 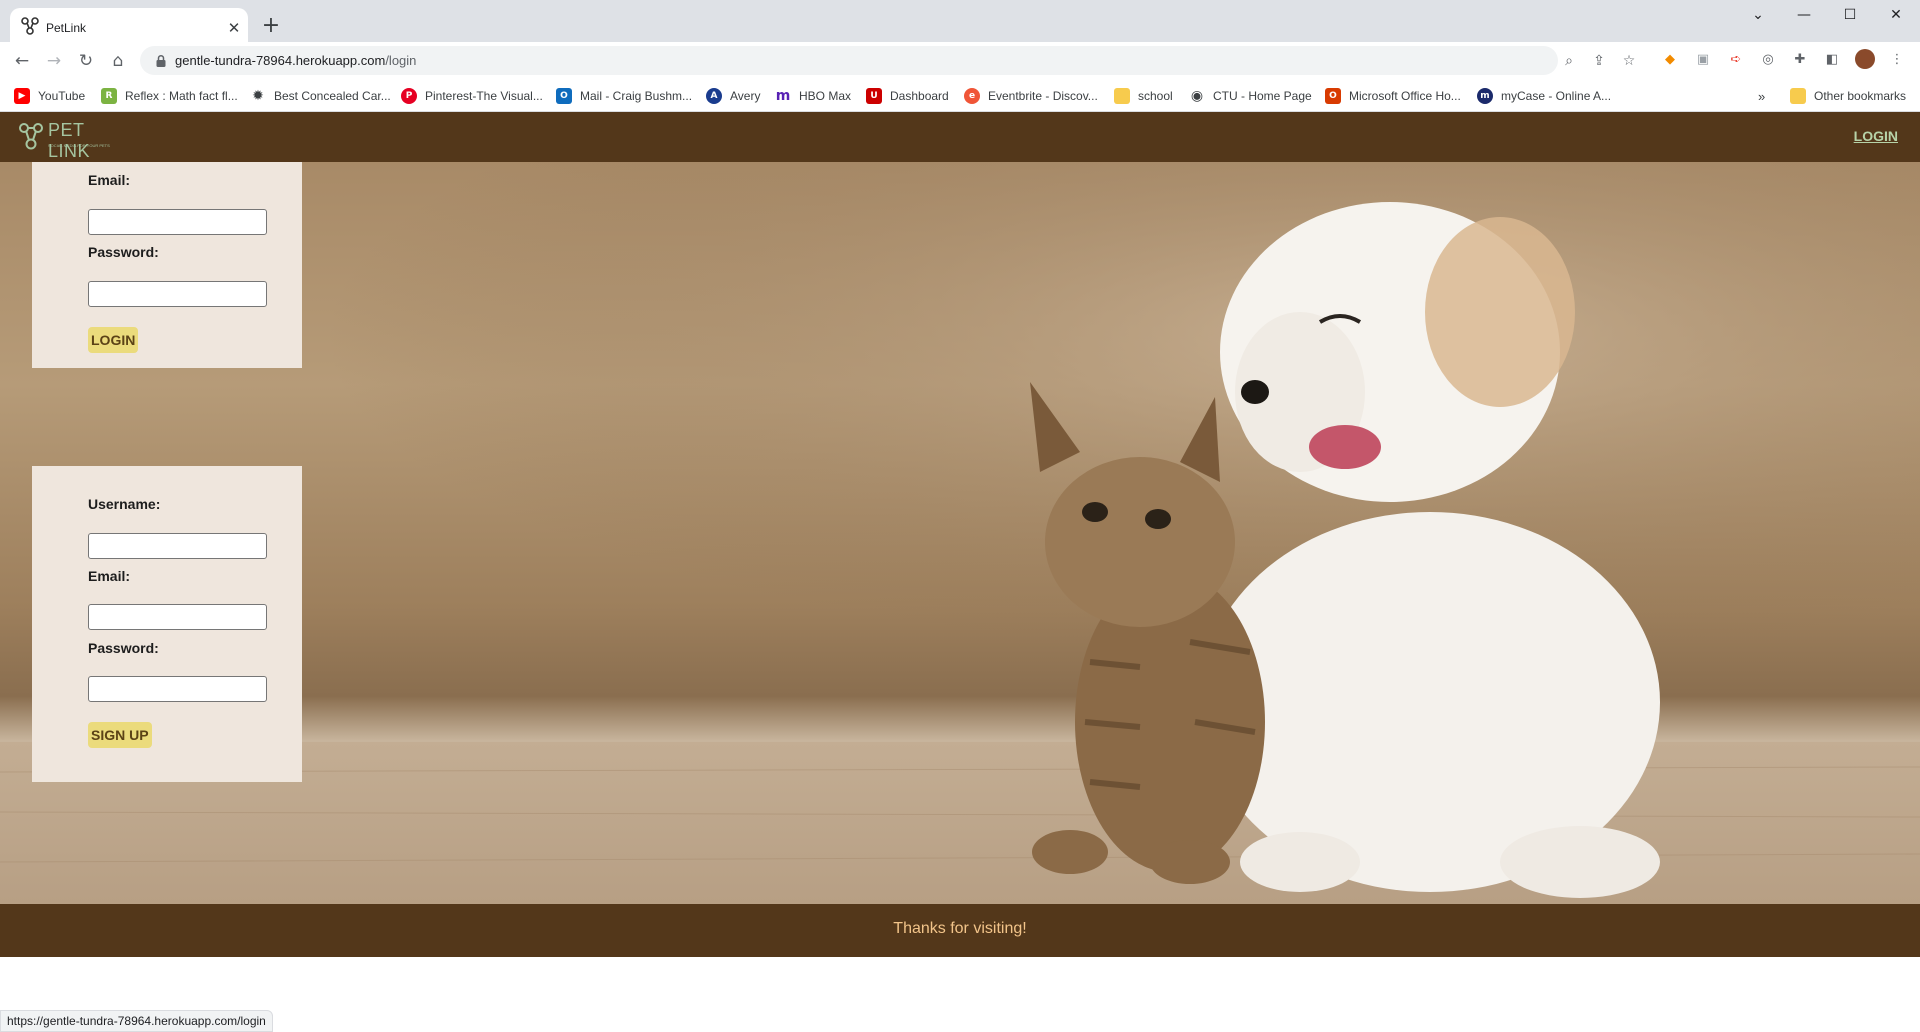 What do you see at coordinates (124, 504) in the screenshot?
I see `signup-username-label: Username:` at bounding box center [124, 504].